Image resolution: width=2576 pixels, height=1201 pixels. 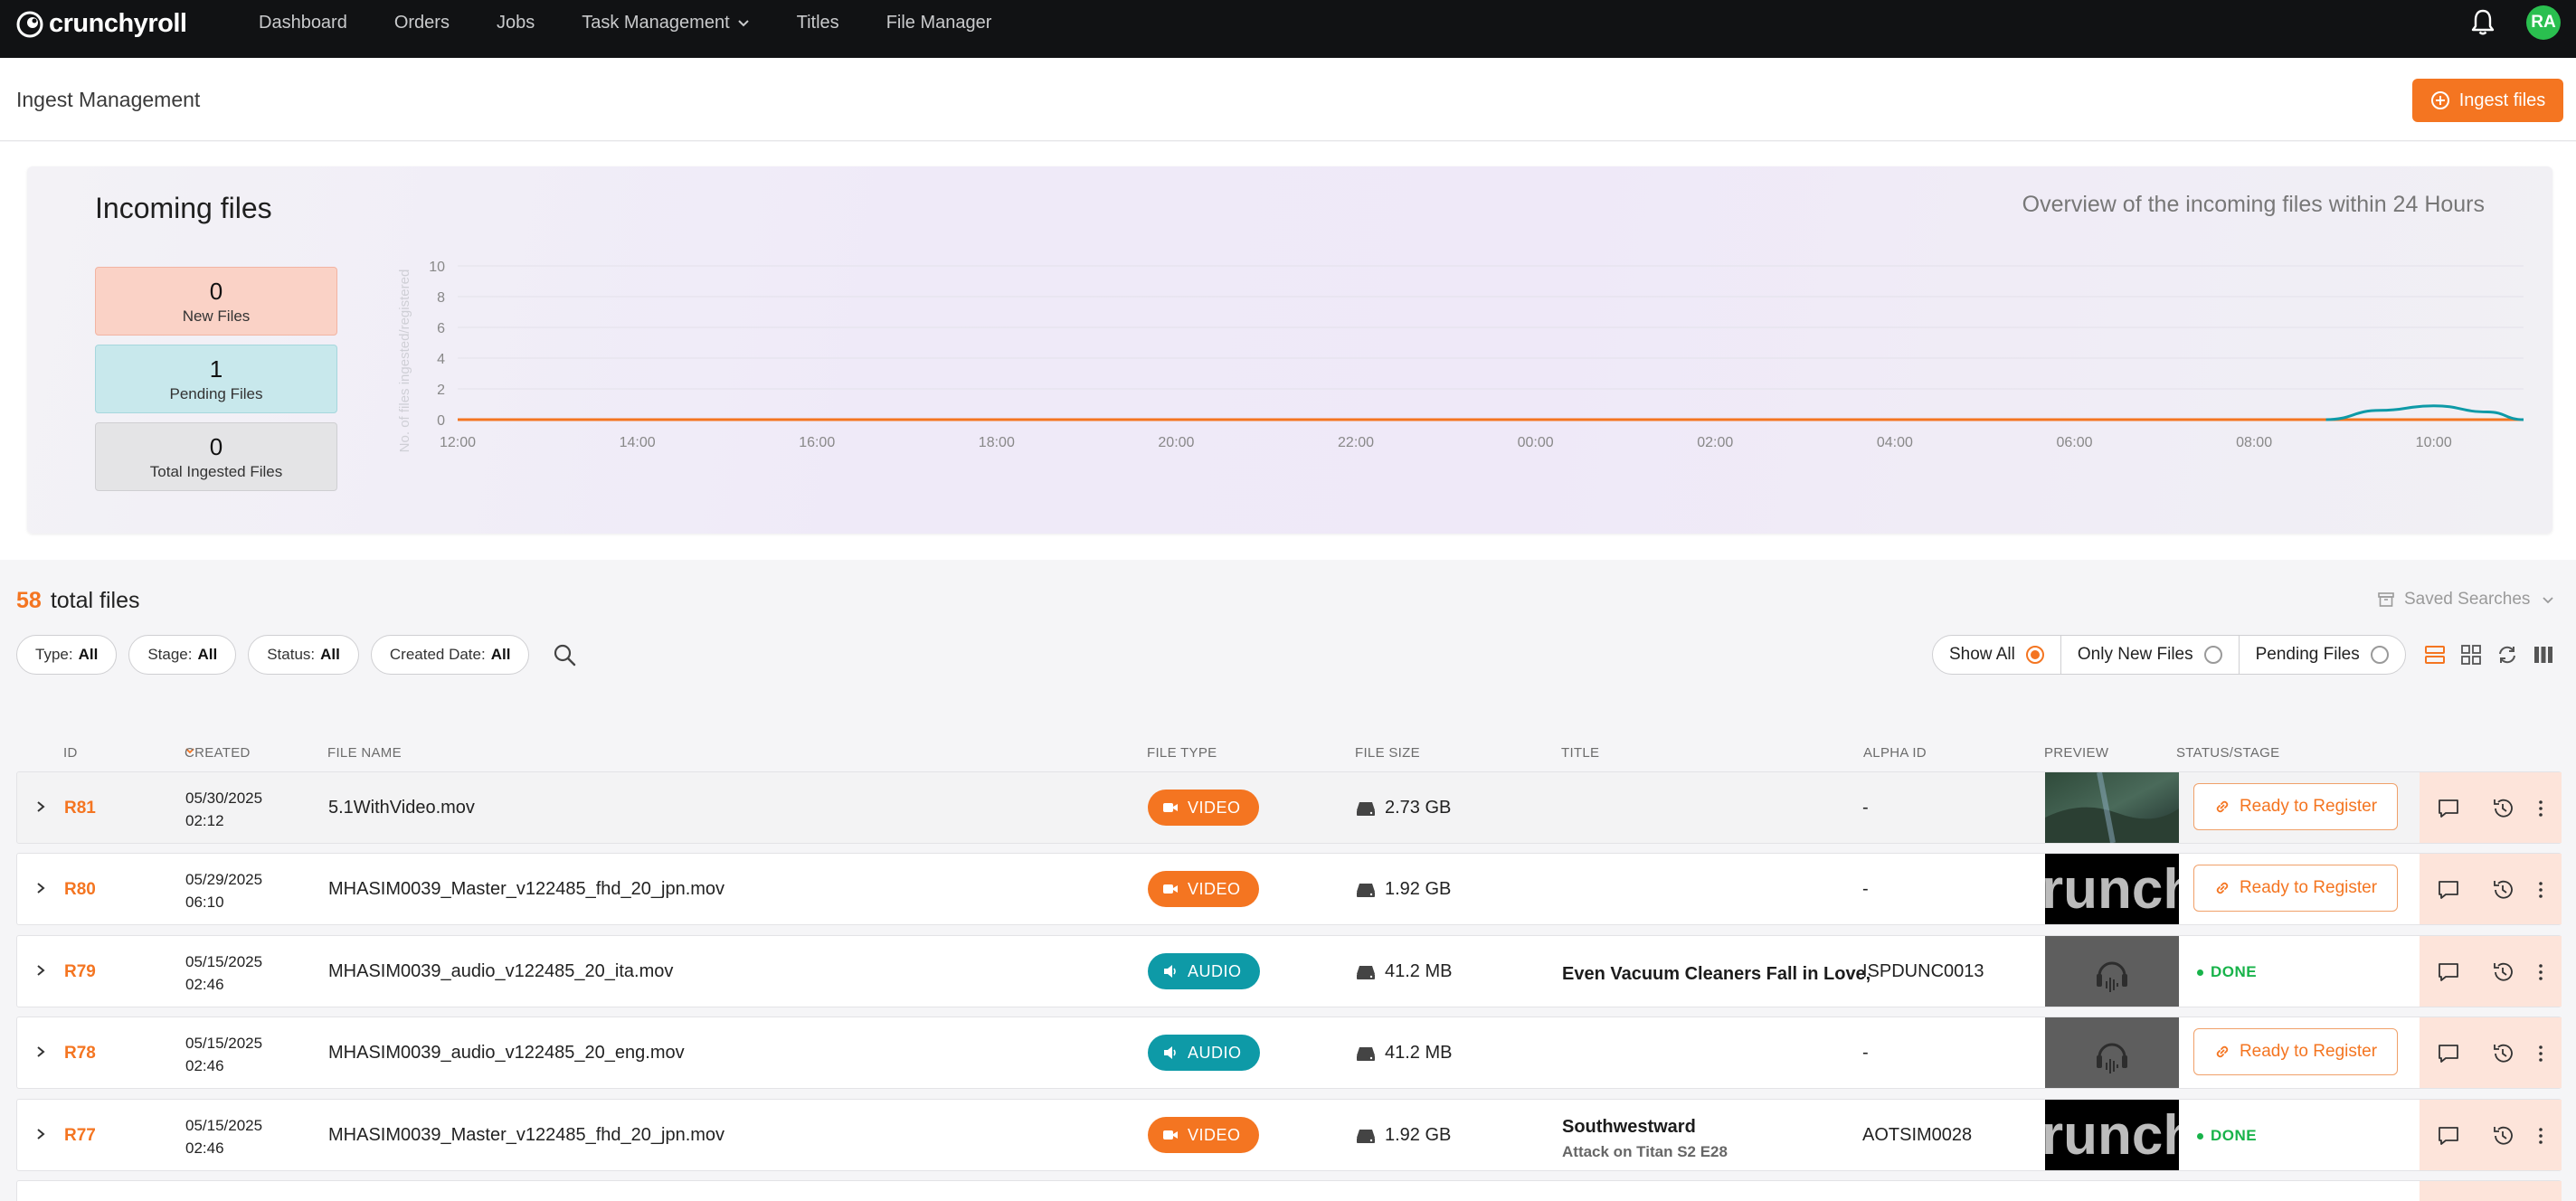 I want to click on file-id: R79, so click(x=80, y=972).